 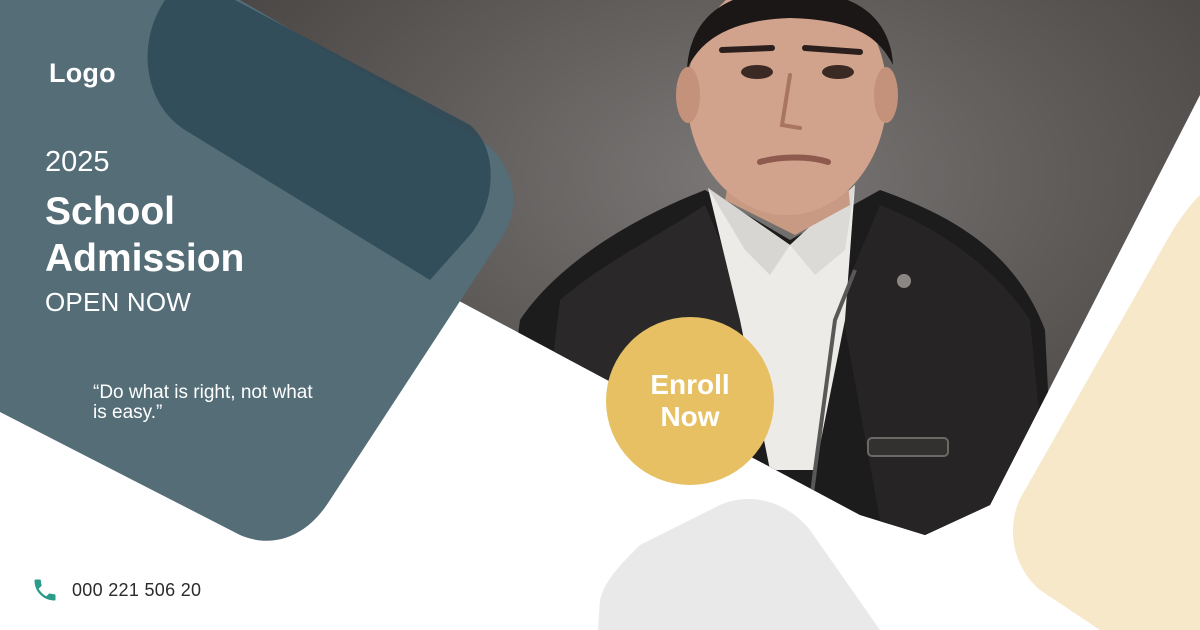 I want to click on enroll-label-line-1: Enroll, so click(x=690, y=384).